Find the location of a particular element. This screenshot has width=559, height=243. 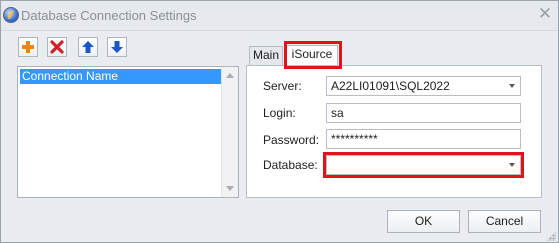

move-down-button is located at coordinates (117, 47).